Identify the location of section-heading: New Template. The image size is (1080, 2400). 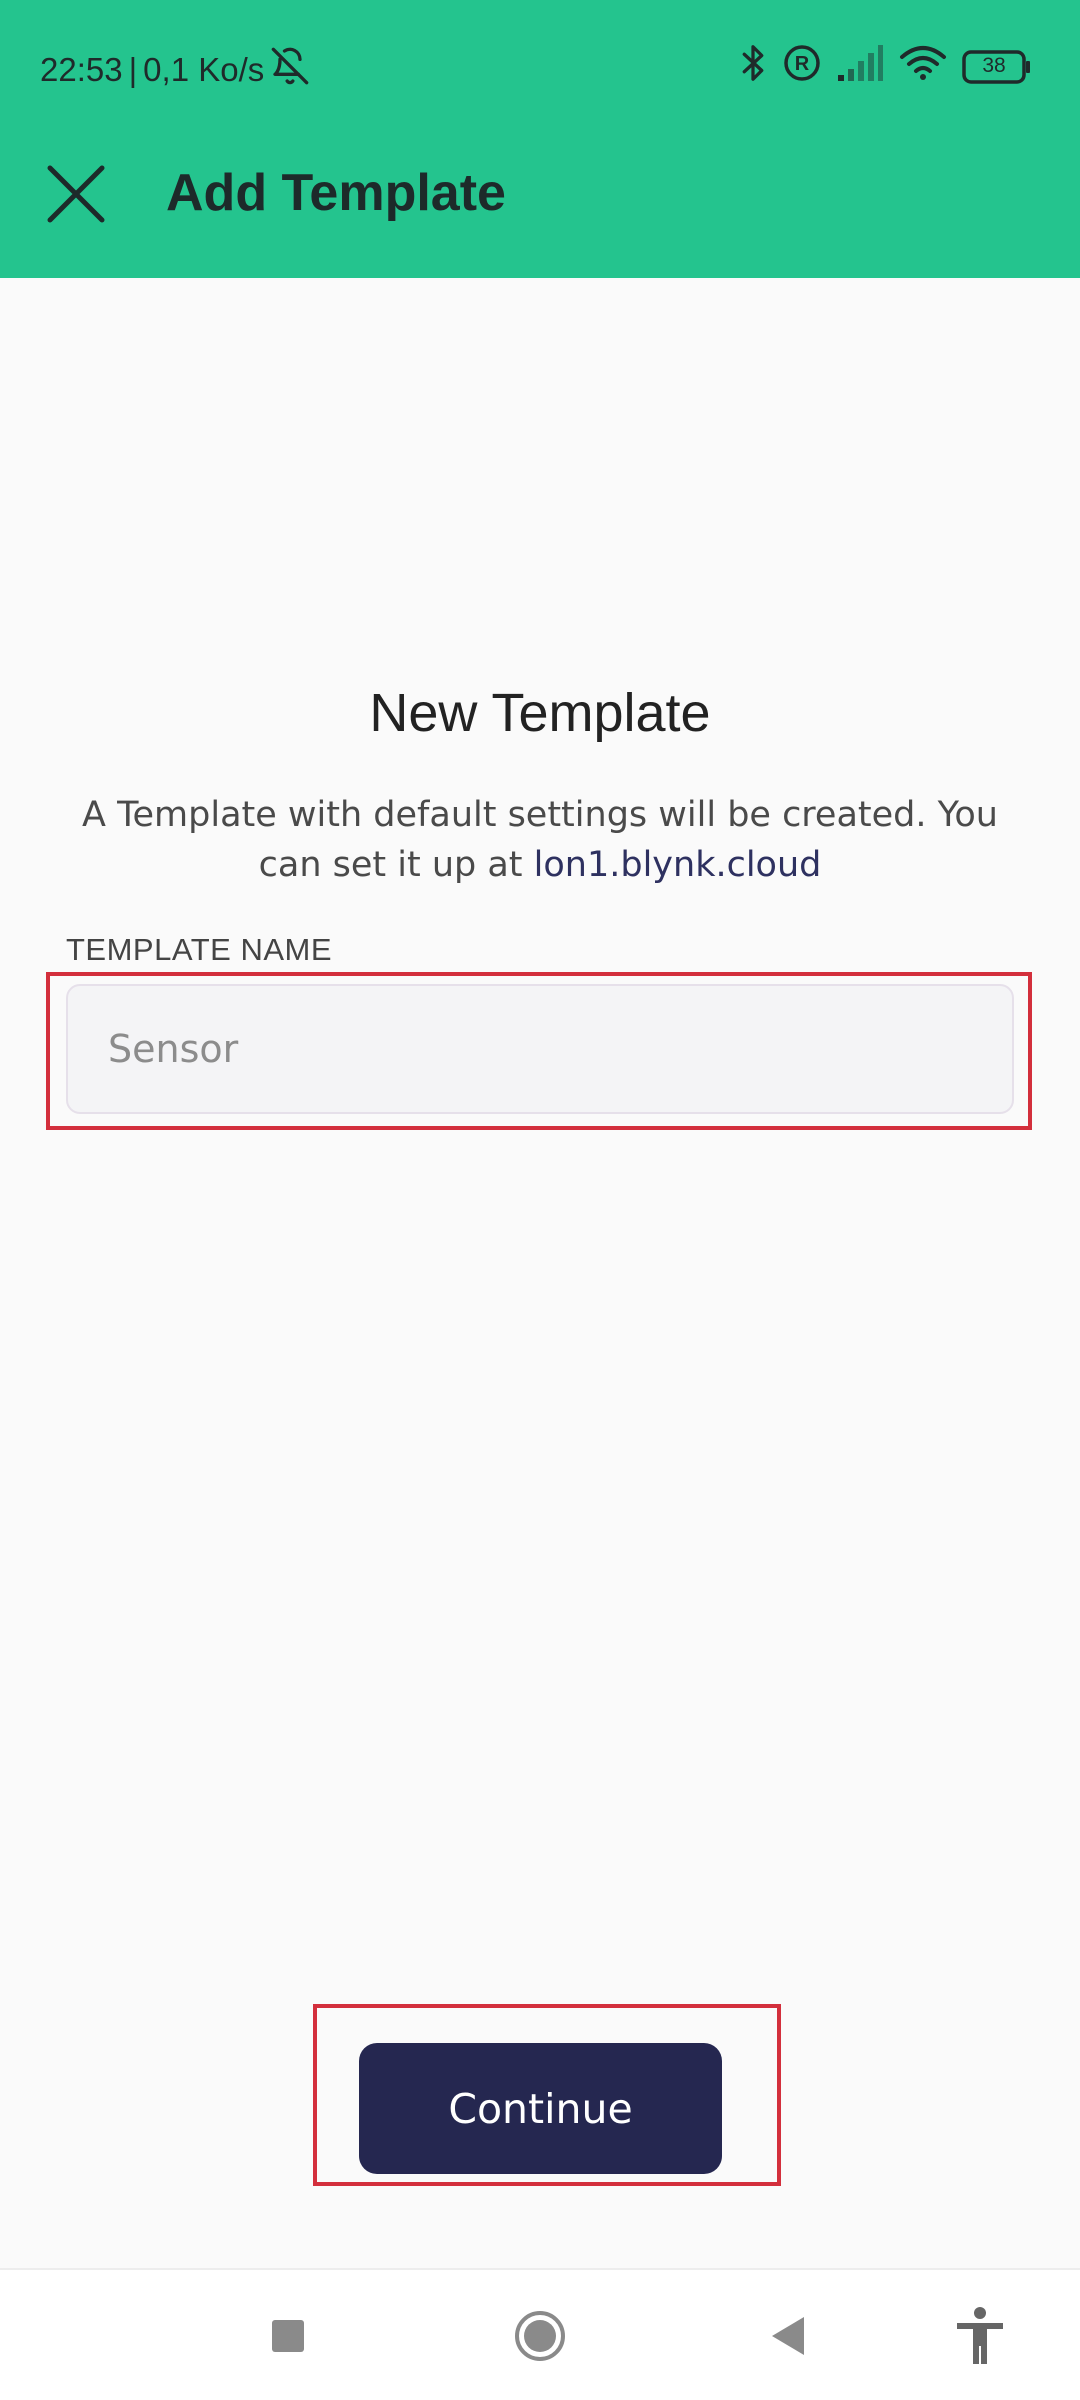
(540, 713).